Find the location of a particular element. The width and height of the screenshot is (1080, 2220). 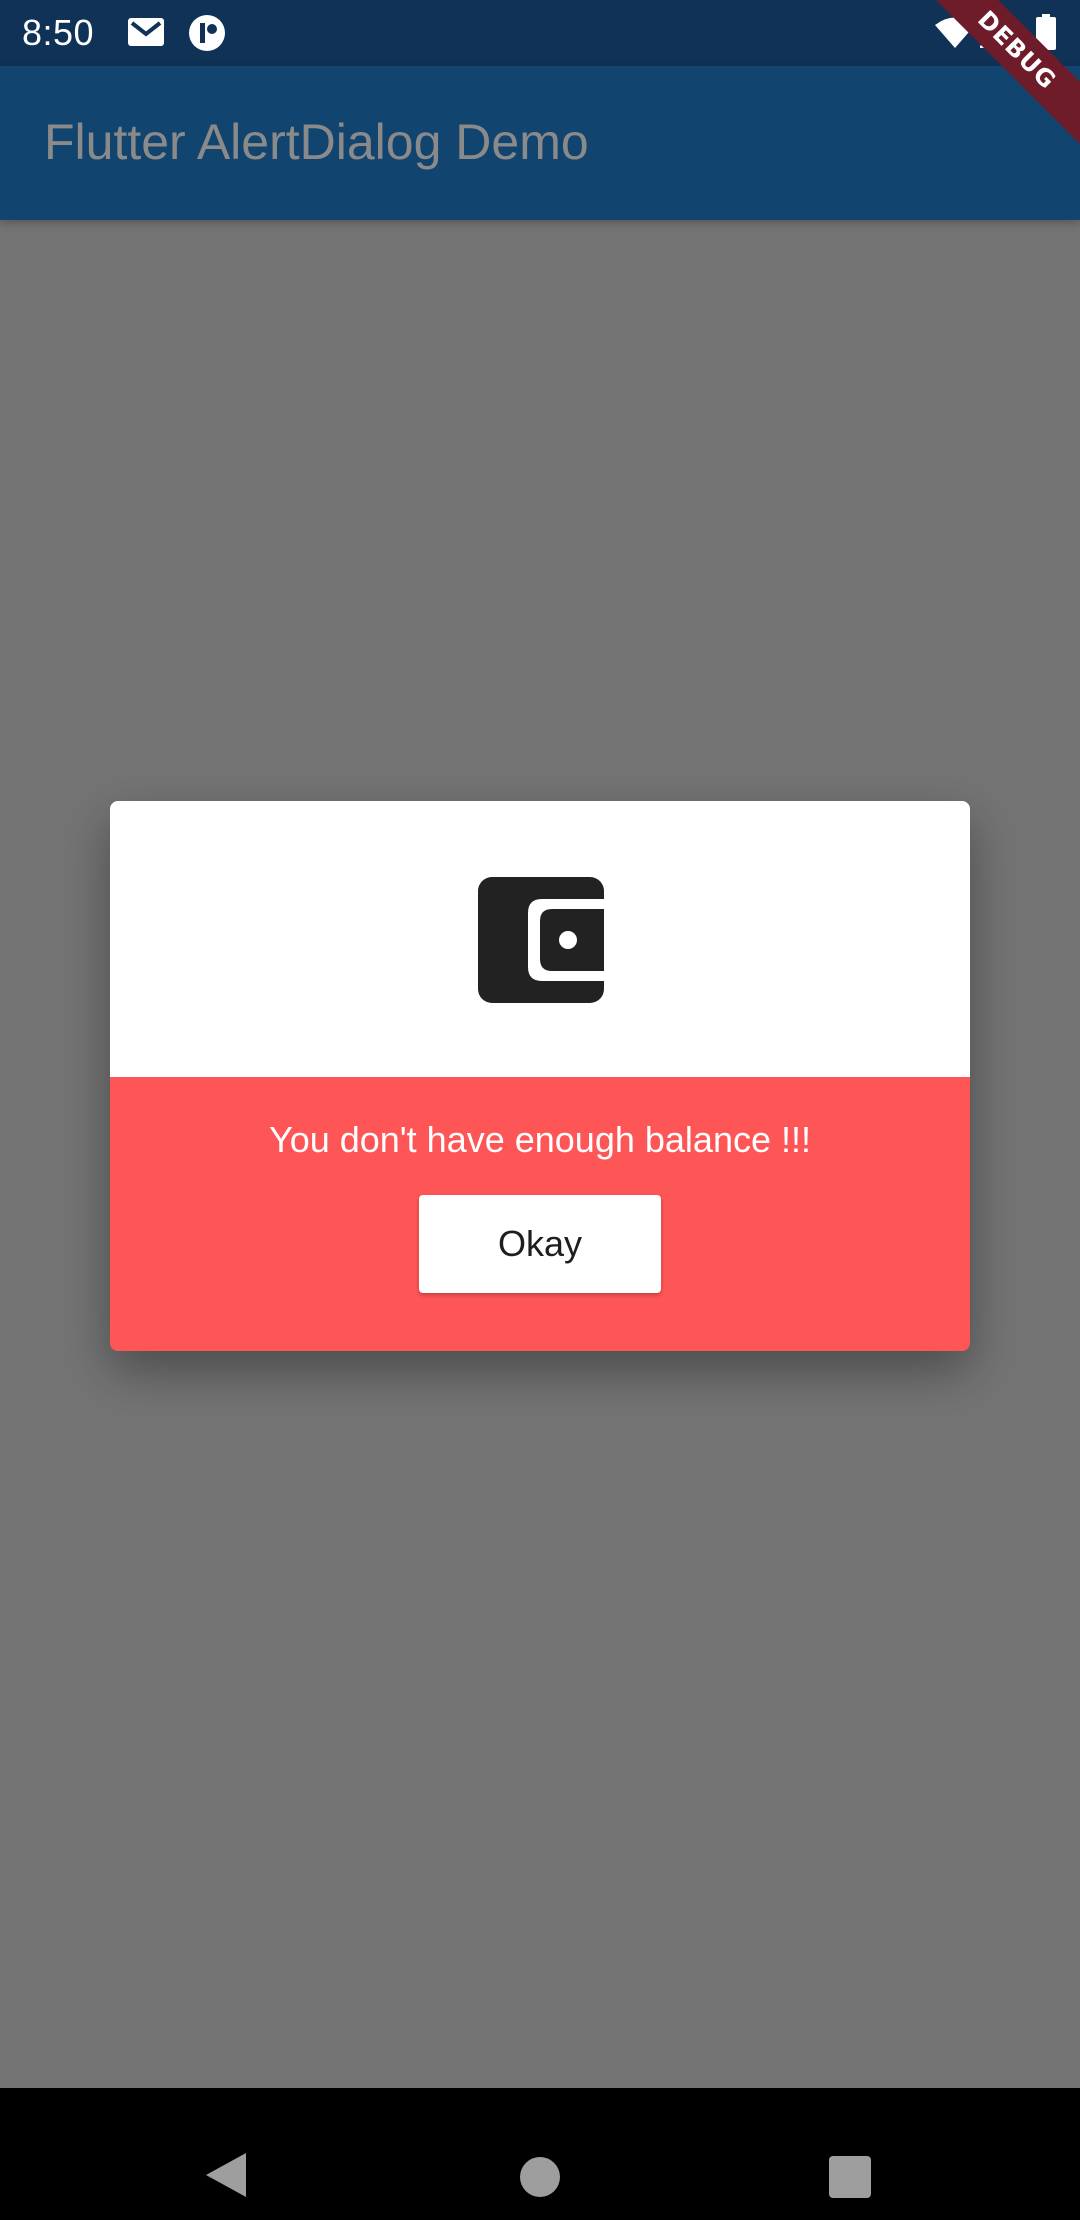

back-icon is located at coordinates (226, 2175).